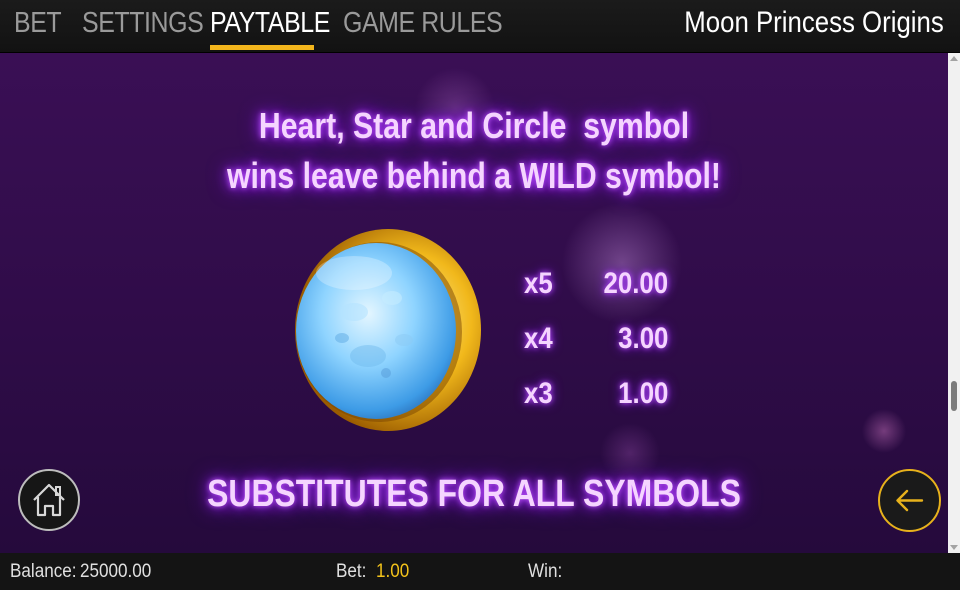 Image resolution: width=960 pixels, height=590 pixels. Describe the element at coordinates (538, 338) in the screenshot. I see `payout-multiplier: x4` at that location.